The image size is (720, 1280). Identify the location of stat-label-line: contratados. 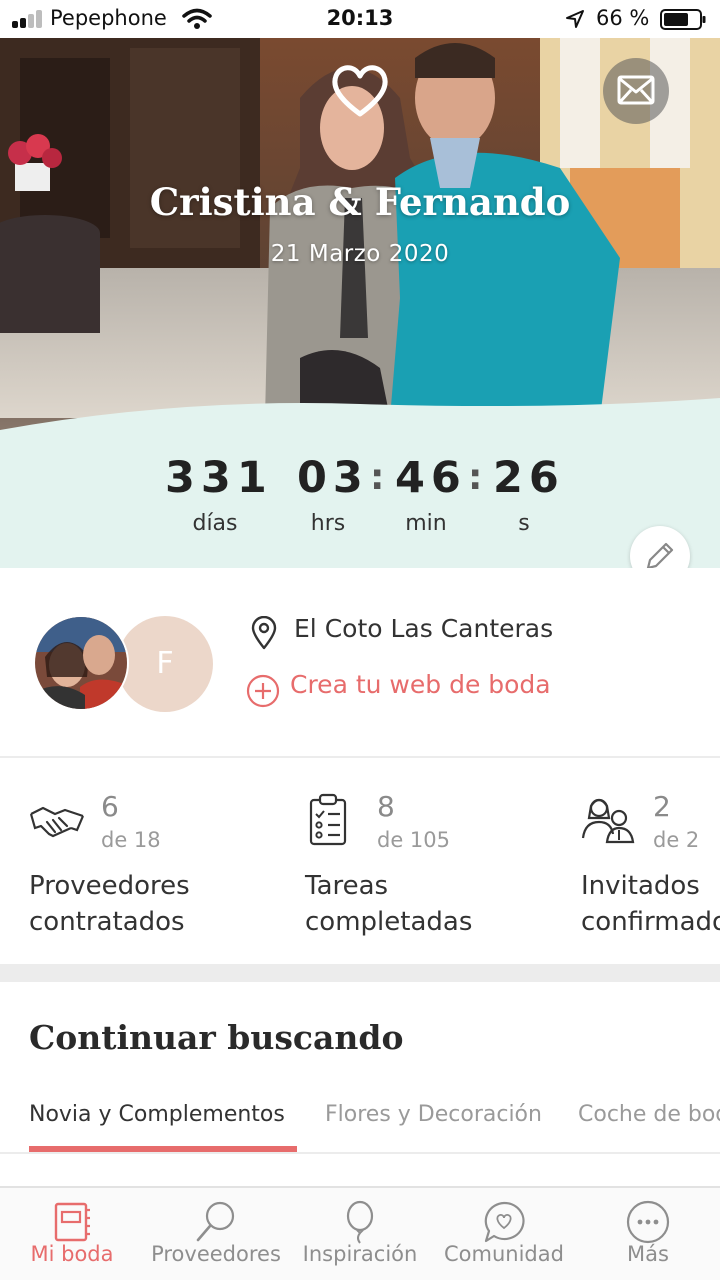
(107, 922).